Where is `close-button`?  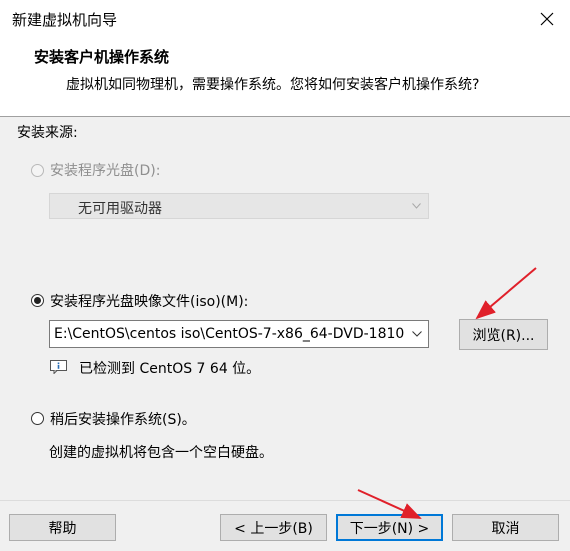
close-button is located at coordinates (547, 19).